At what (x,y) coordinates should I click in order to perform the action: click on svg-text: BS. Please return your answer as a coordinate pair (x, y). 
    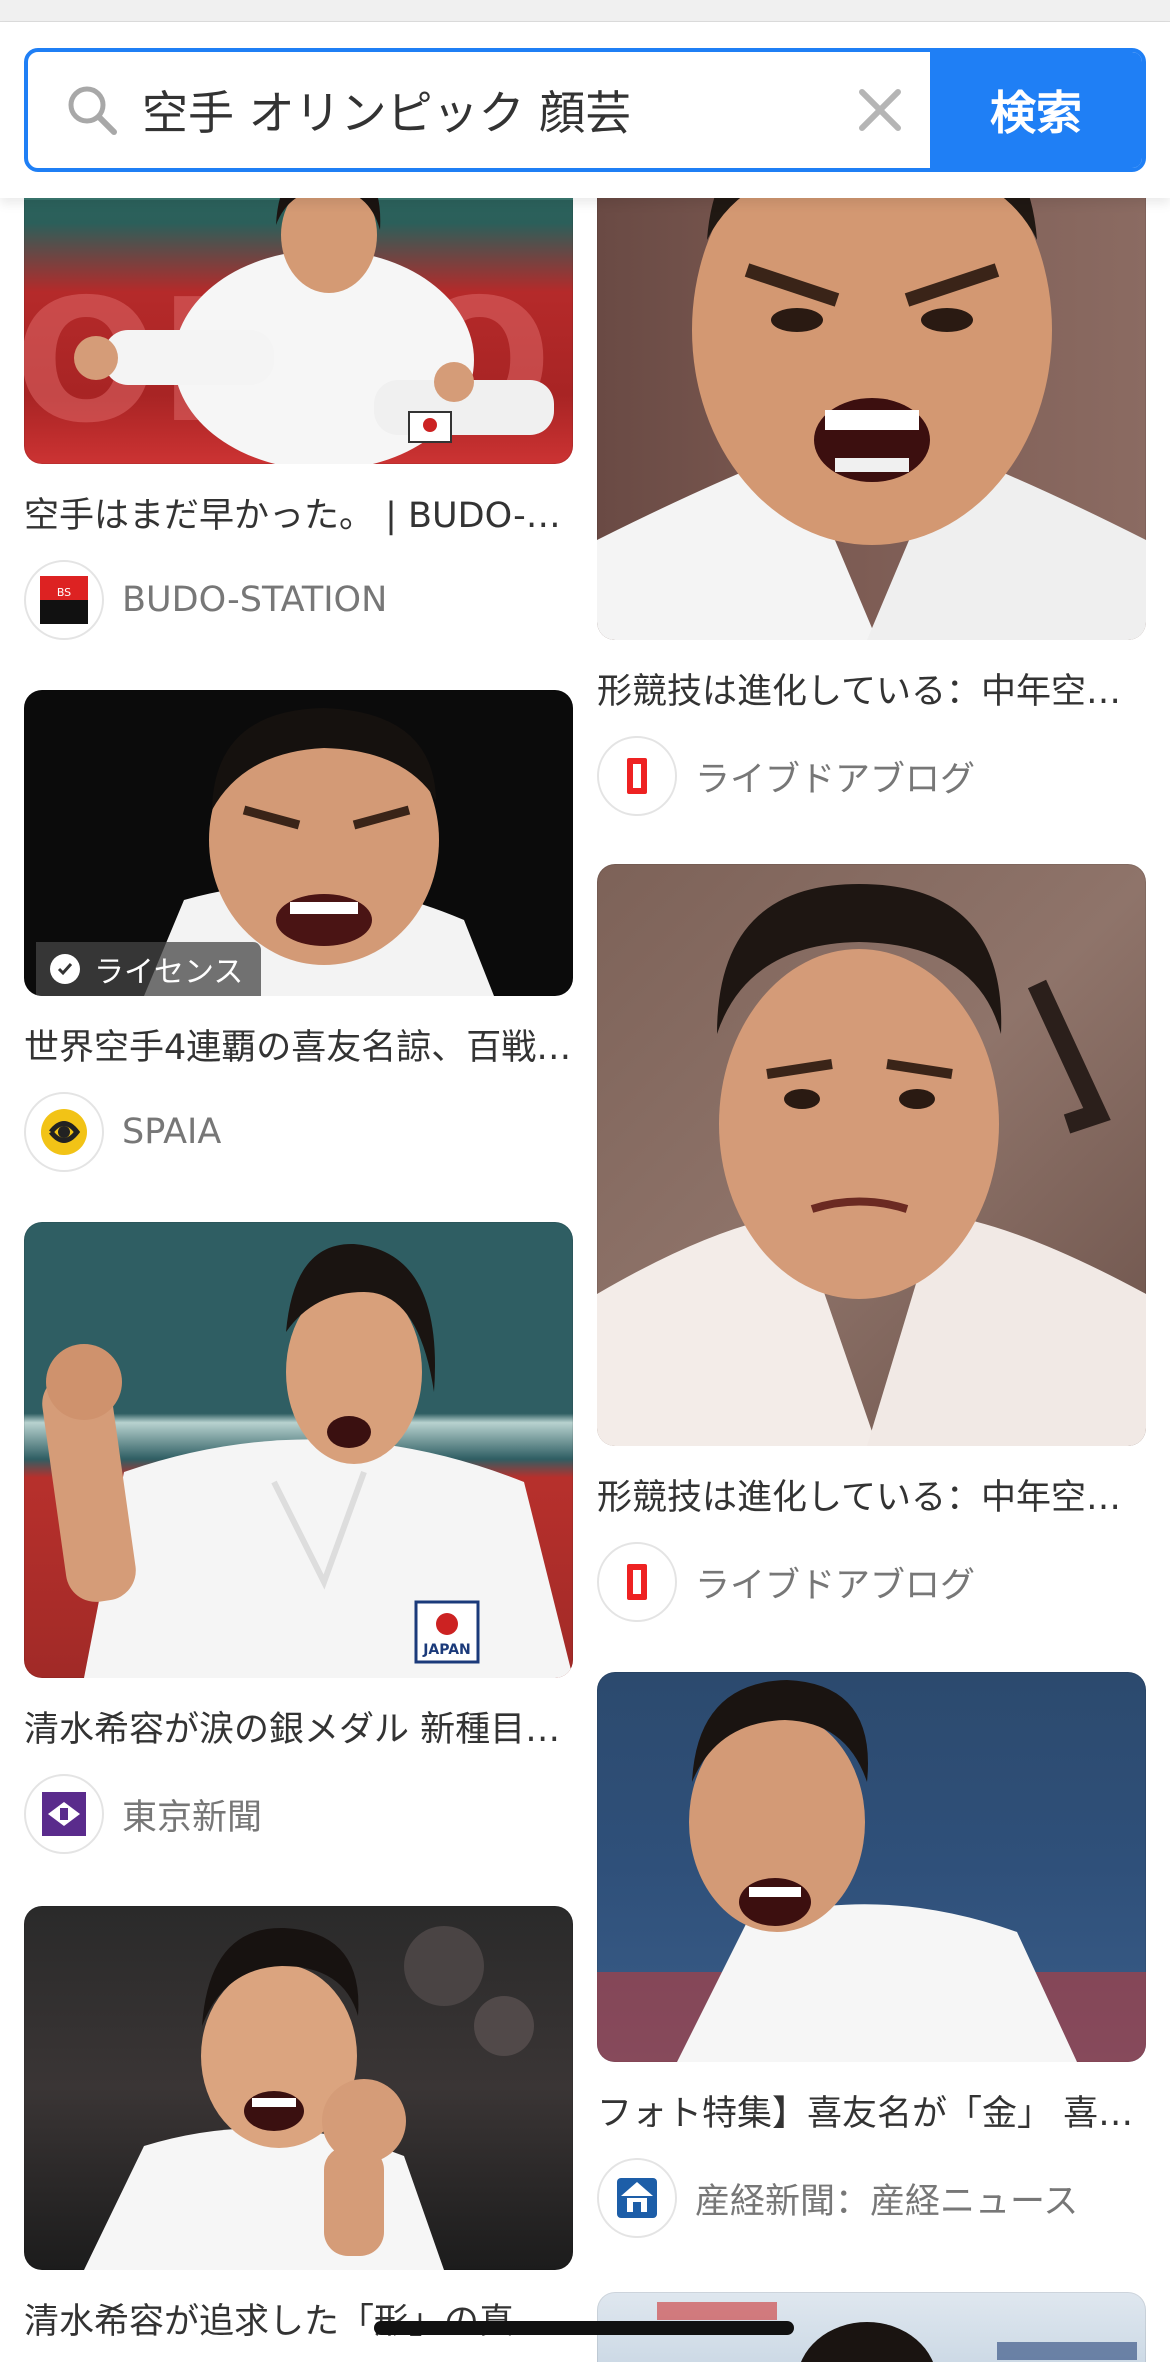
    Looking at the image, I should click on (64, 592).